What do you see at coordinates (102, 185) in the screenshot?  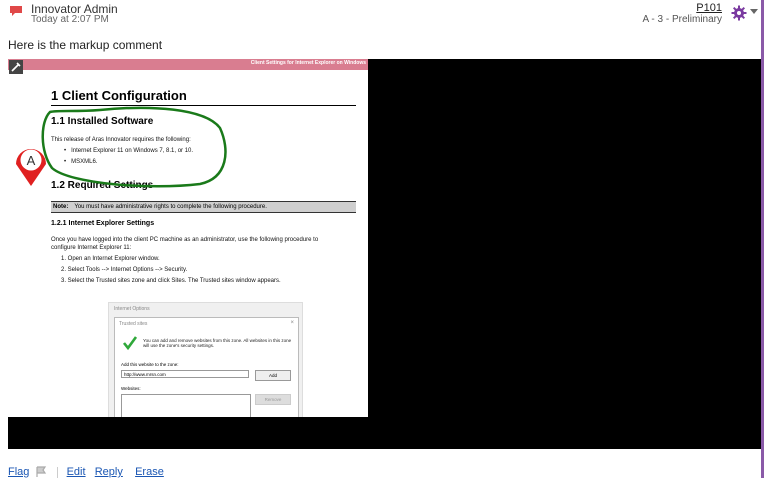 I see `doc-heading-required: 1.2 Required Settings` at bounding box center [102, 185].